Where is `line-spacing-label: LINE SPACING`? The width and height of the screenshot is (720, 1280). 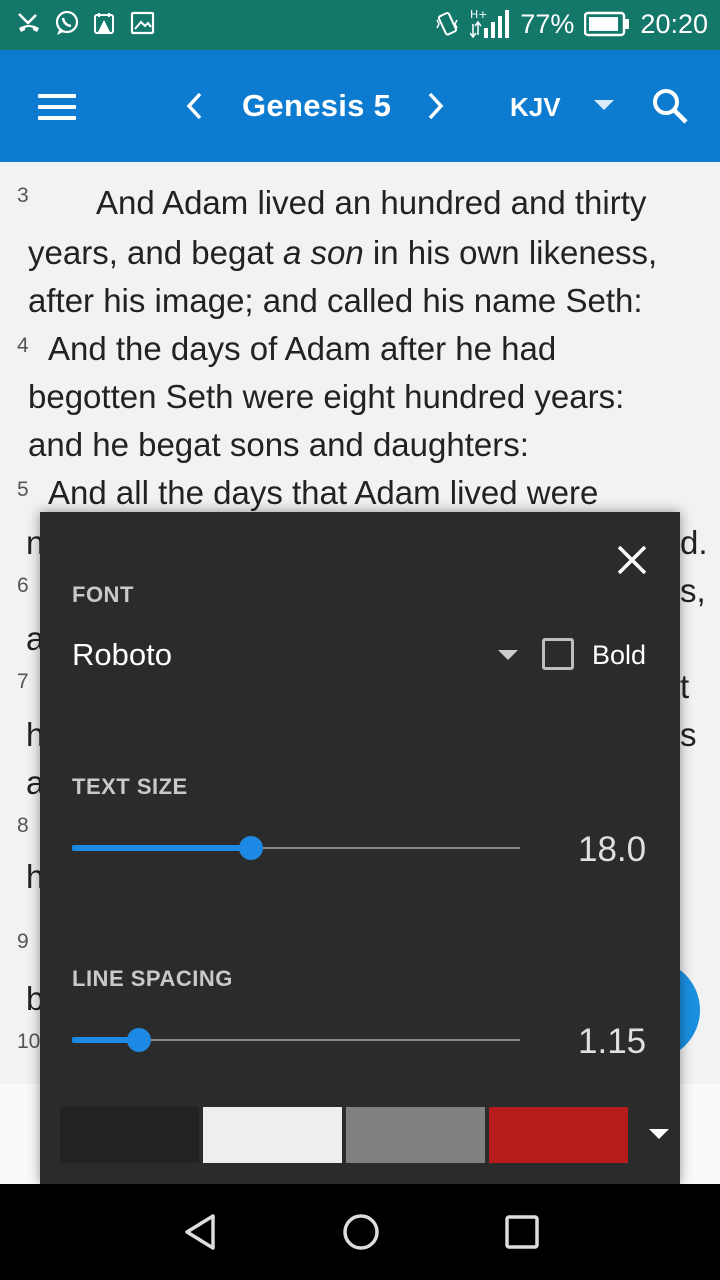 line-spacing-label: LINE SPACING is located at coordinates (152, 978).